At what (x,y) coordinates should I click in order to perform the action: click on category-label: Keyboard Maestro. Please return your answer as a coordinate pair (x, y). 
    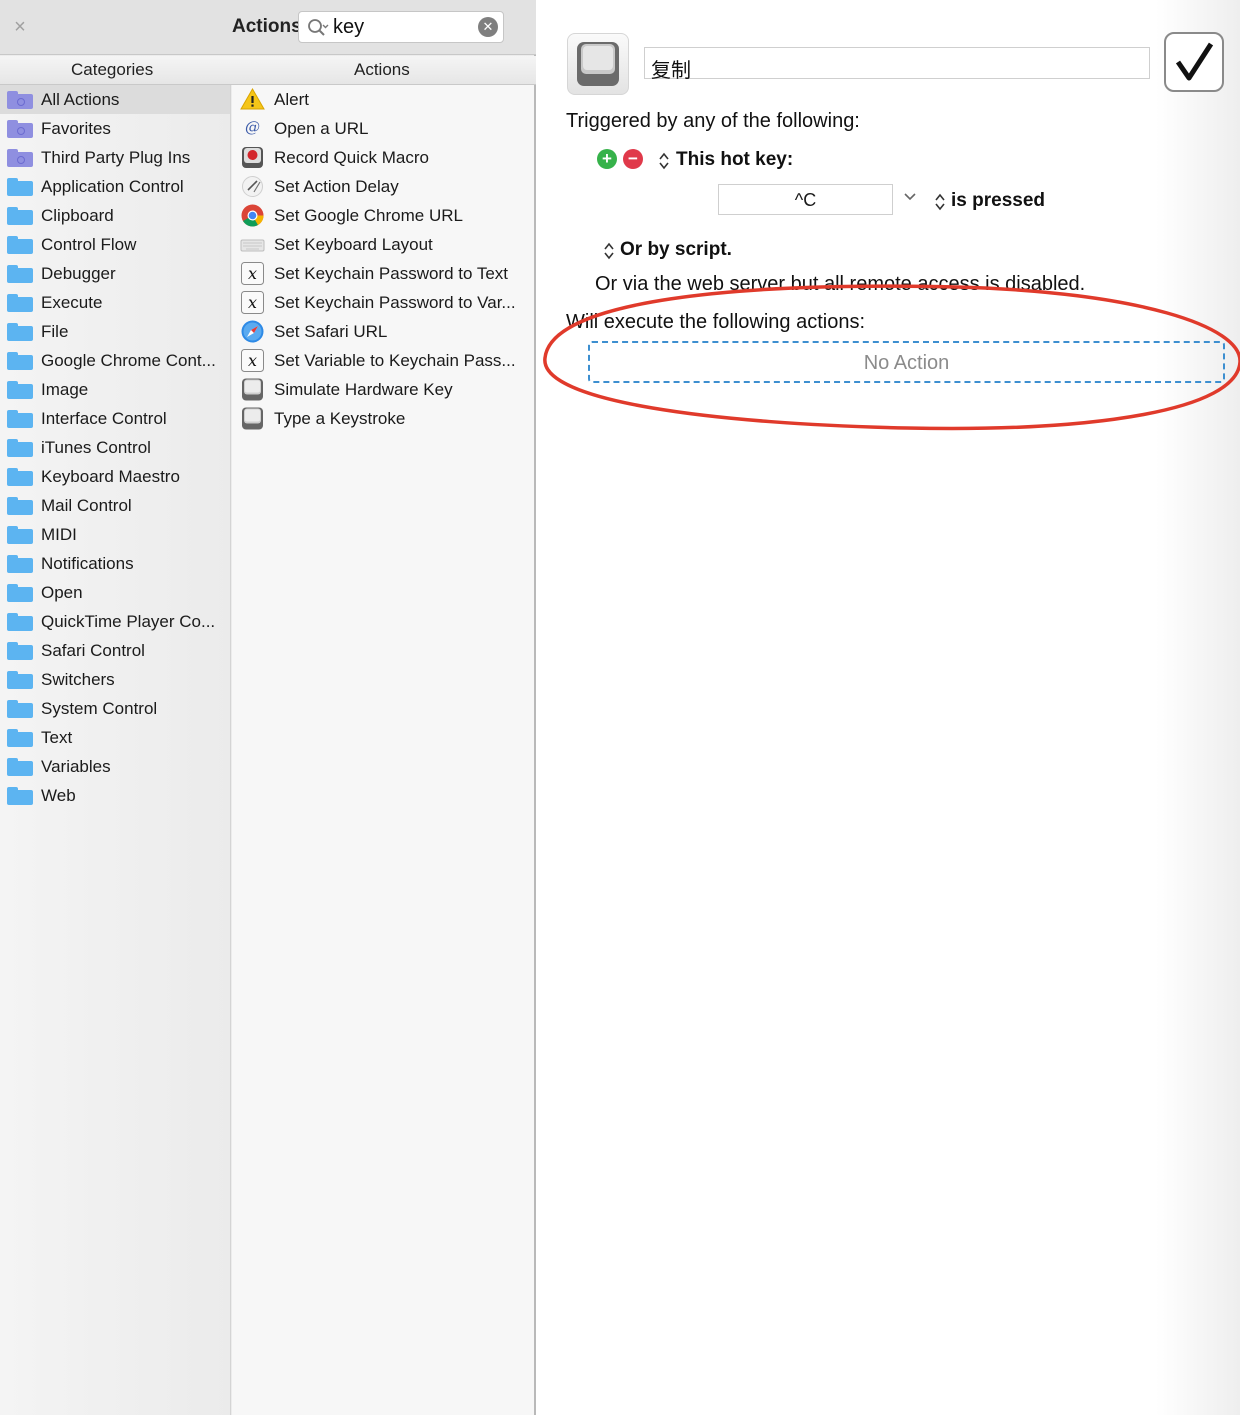
    Looking at the image, I should click on (110, 476).